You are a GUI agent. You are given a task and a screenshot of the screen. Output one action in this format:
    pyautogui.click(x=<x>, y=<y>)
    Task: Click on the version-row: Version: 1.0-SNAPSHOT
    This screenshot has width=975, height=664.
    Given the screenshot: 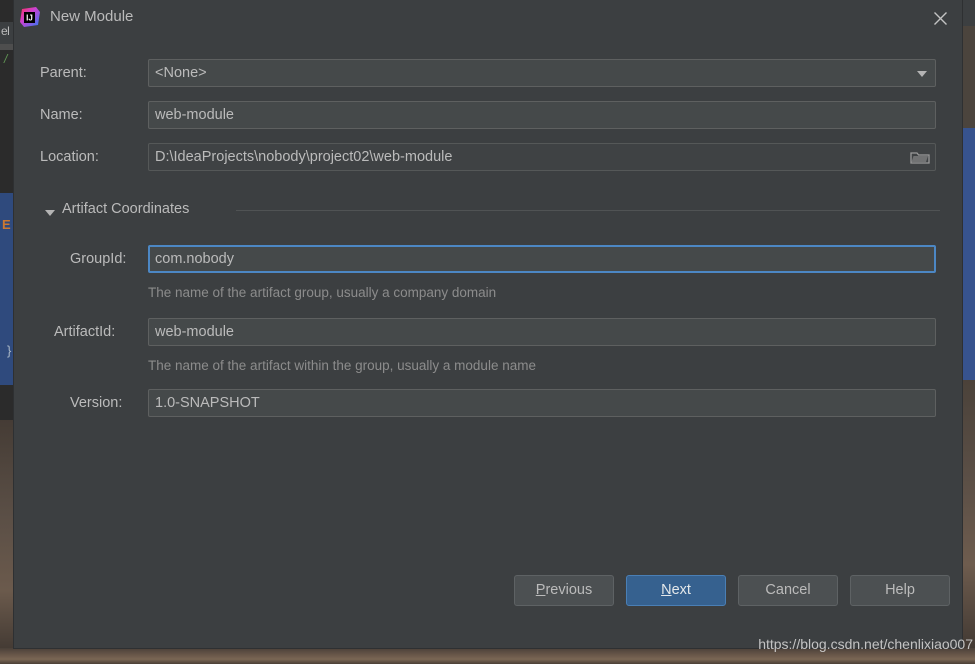 What is the action you would take?
    pyautogui.click(x=488, y=403)
    